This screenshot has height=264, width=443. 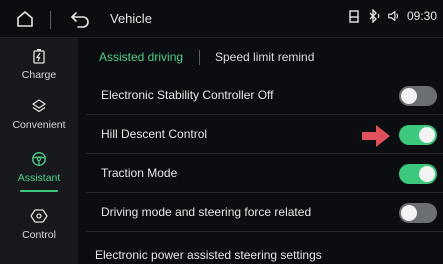 I want to click on setting-row-traction-mode: Traction Mode, so click(x=264, y=173).